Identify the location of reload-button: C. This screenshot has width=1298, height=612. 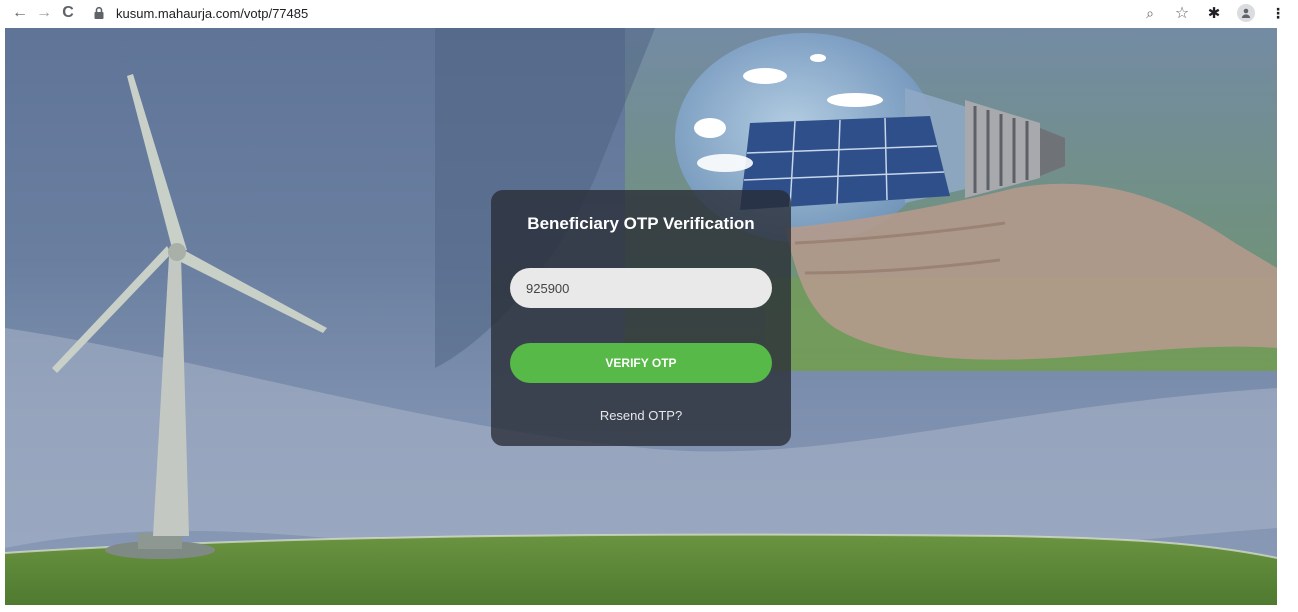
(68, 13).